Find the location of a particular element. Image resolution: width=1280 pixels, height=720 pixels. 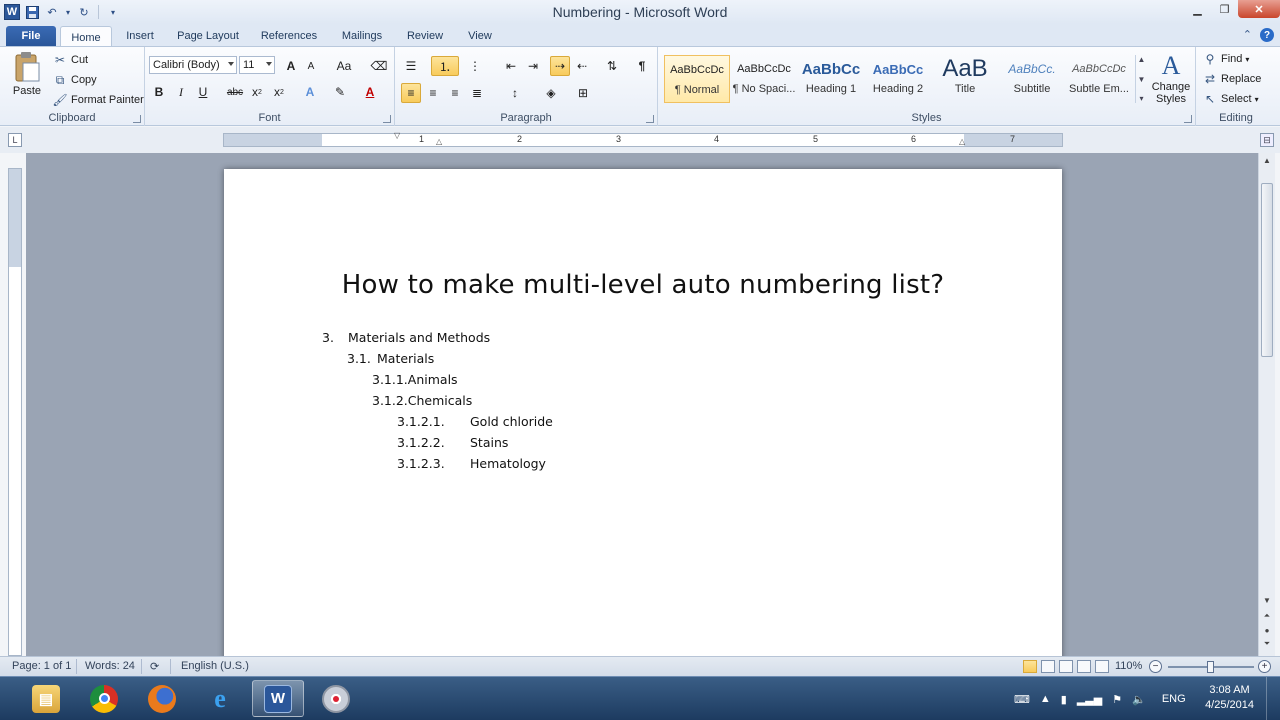

paste-button: Paste is located at coordinates (27, 74).